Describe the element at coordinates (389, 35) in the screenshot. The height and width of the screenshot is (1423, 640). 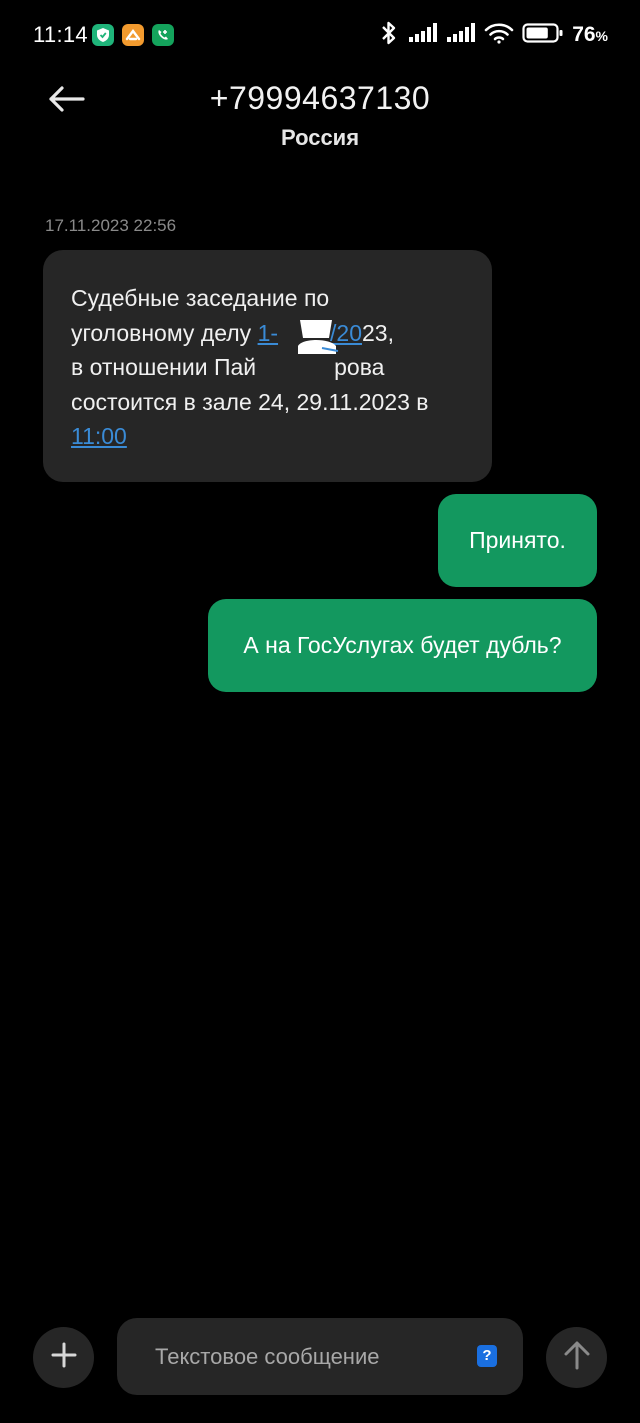
I see `bluetooth-icon` at that location.